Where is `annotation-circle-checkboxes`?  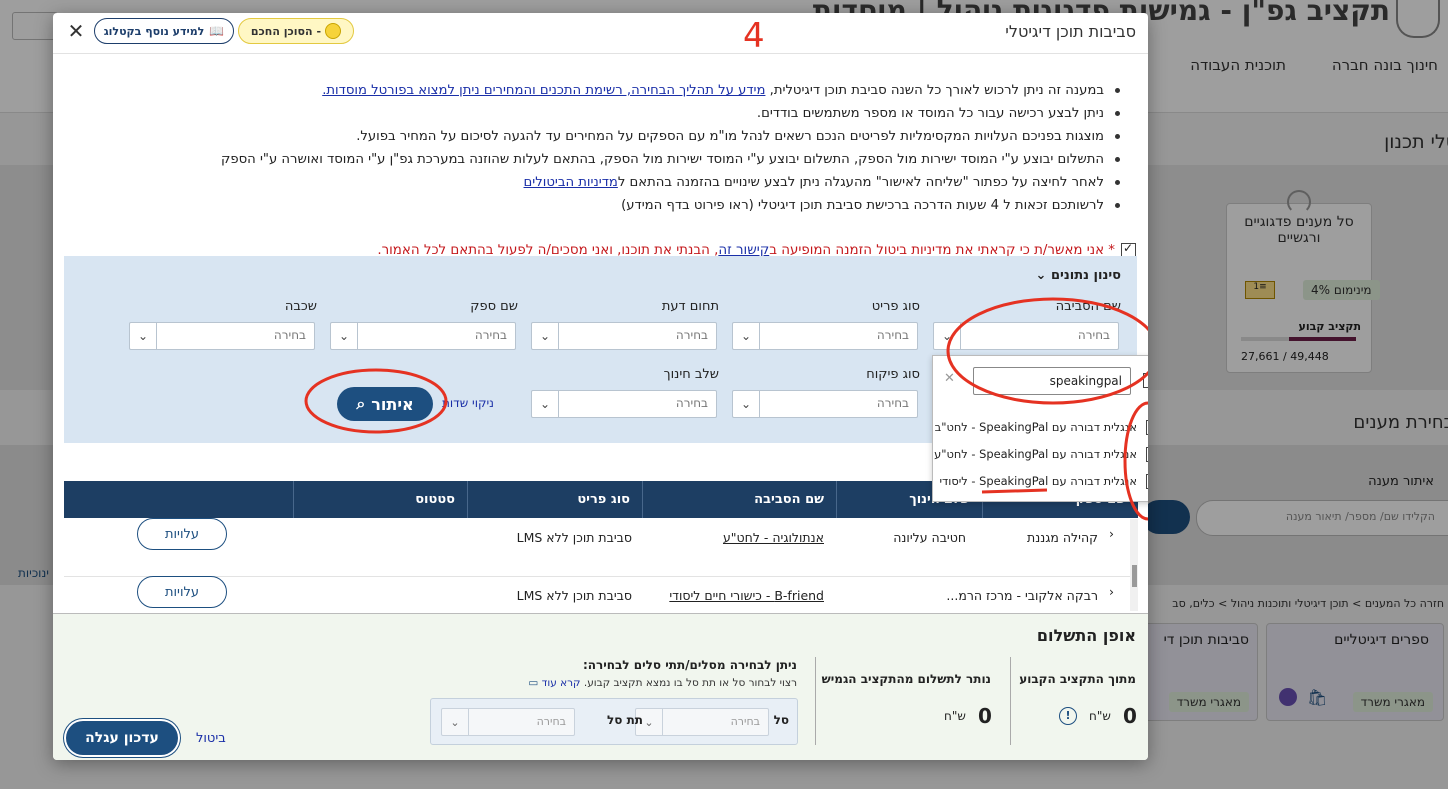 annotation-circle-checkboxes is located at coordinates (1135, 461).